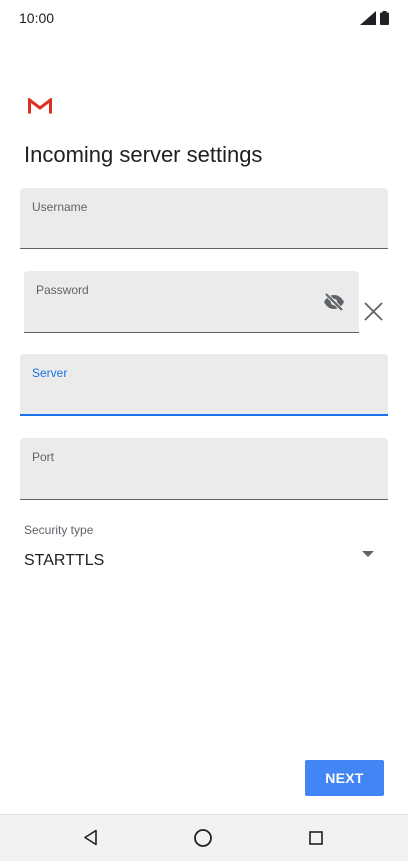  What do you see at coordinates (373, 311) in the screenshot?
I see `clear-icon` at bounding box center [373, 311].